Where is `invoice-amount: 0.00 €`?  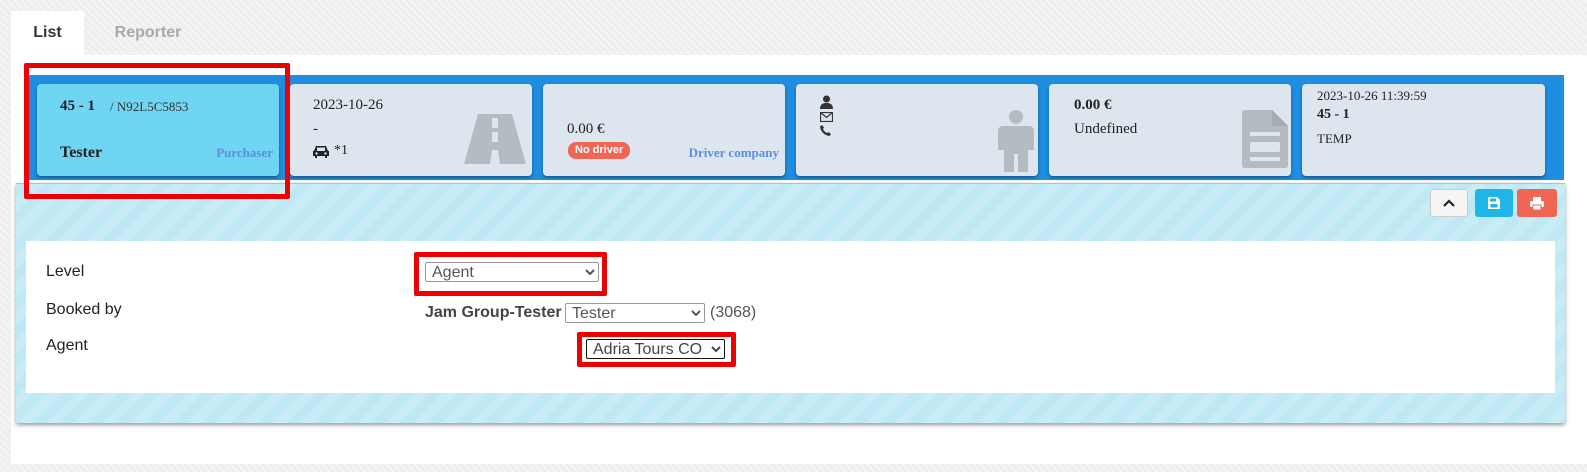
invoice-amount: 0.00 € is located at coordinates (1093, 105).